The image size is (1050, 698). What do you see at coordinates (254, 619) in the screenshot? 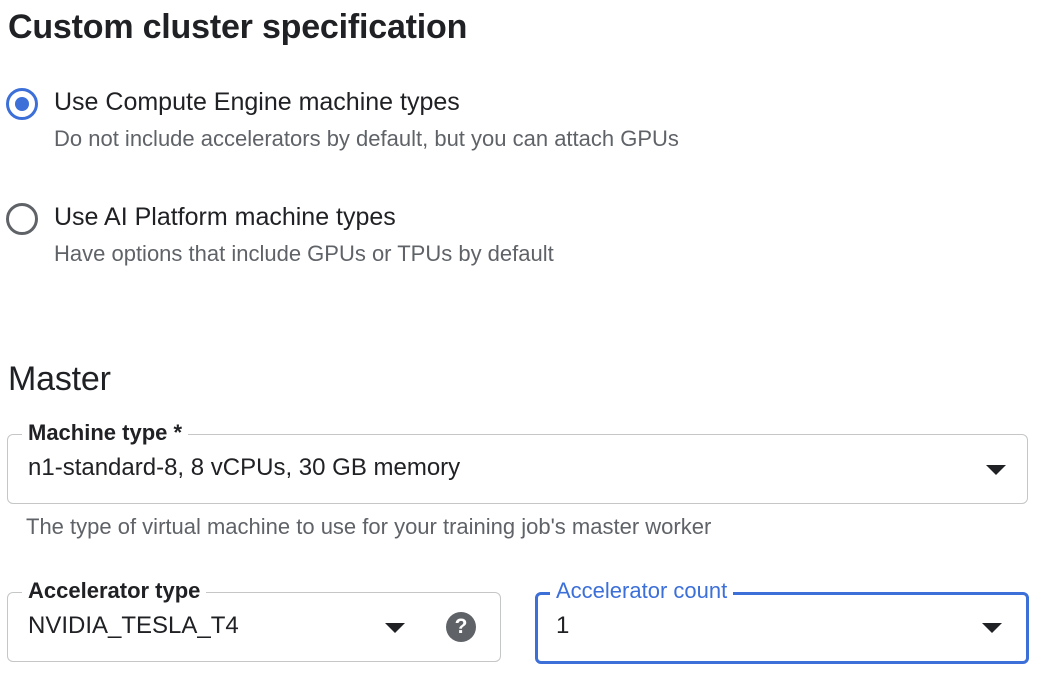
I see `accelerator-type-select: Accelerator type NVIDIA_TESLA_T4 ?` at bounding box center [254, 619].